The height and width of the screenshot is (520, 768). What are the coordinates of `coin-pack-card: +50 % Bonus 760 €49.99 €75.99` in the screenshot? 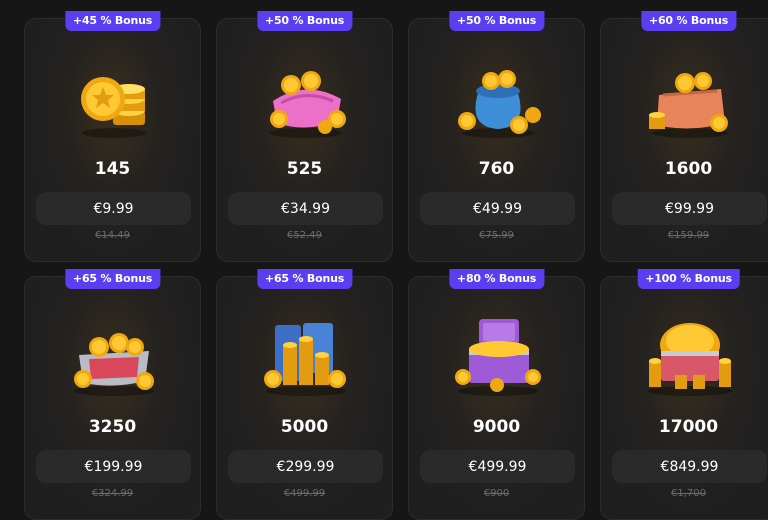 It's located at (496, 136).